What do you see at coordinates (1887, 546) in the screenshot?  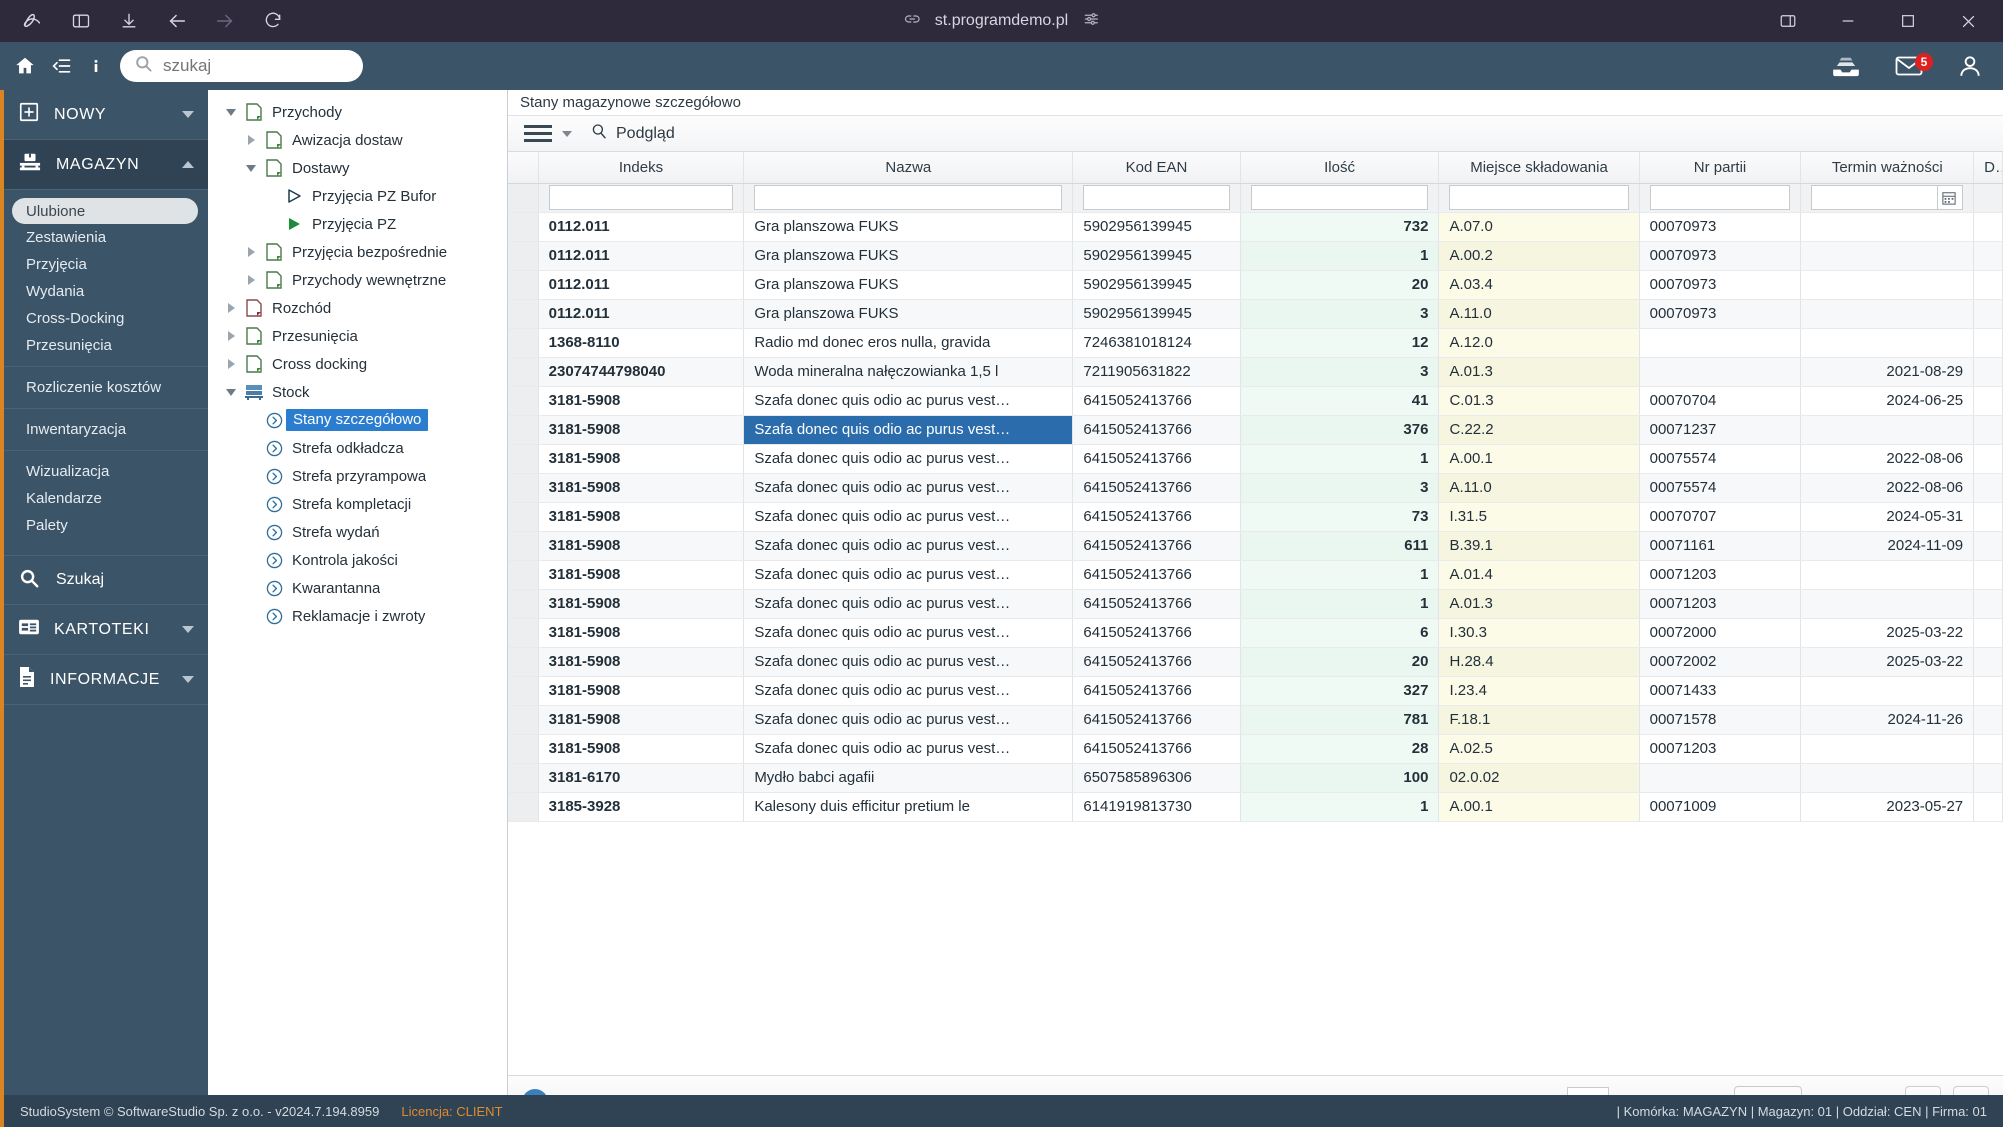 I see `cell-termin: 2024-11-09` at bounding box center [1887, 546].